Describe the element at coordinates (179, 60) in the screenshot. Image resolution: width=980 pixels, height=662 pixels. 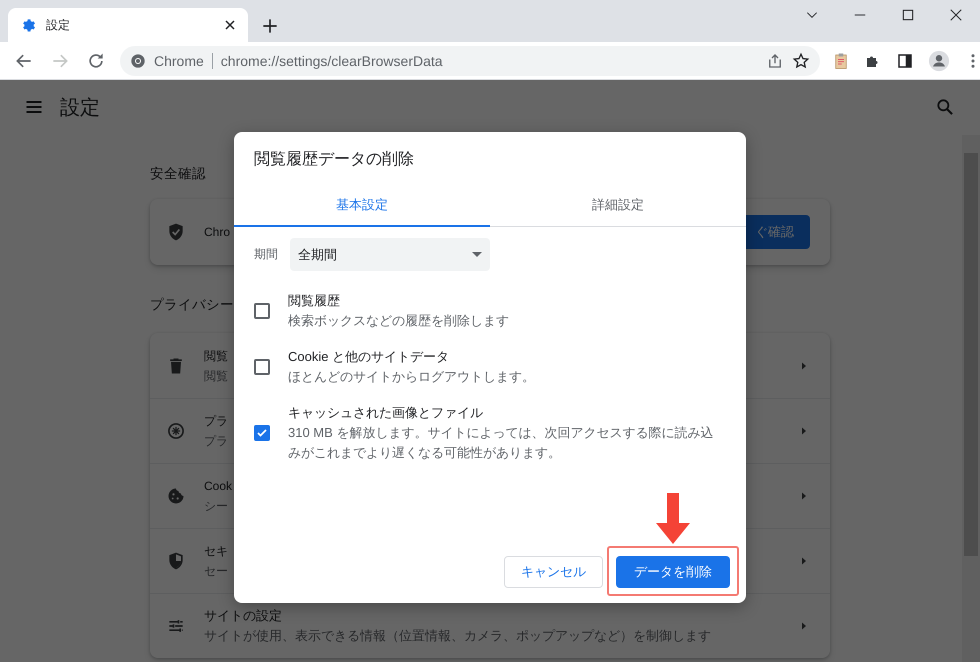
I see `site-label: Chrome` at that location.